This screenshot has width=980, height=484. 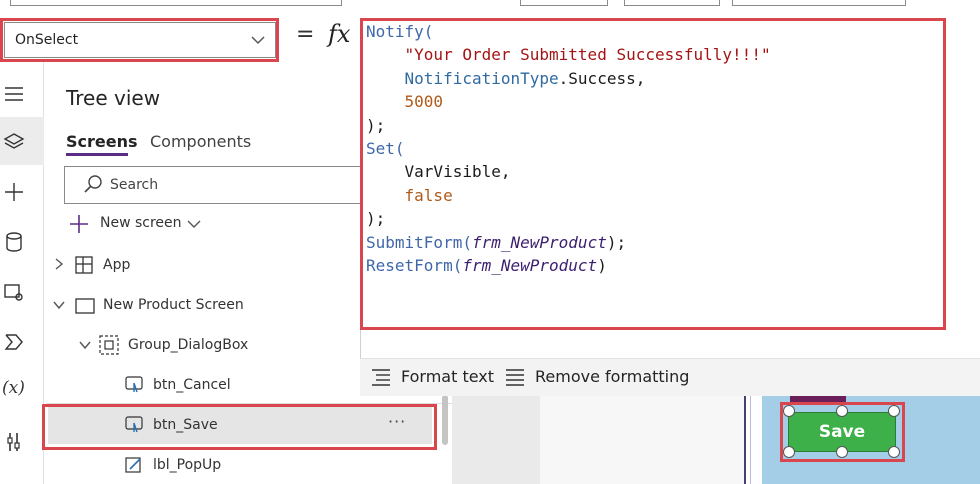 What do you see at coordinates (249, 403) in the screenshot?
I see `divider` at bounding box center [249, 403].